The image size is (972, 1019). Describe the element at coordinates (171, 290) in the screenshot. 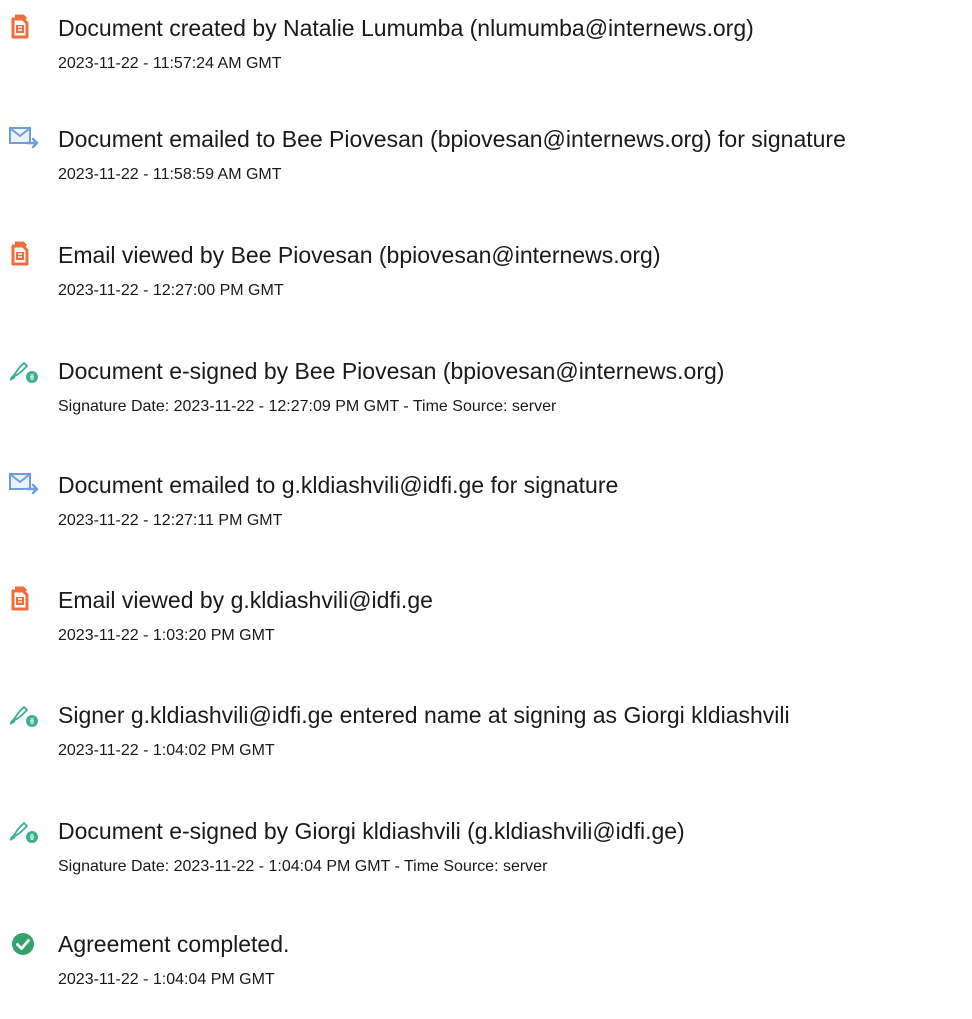

I see `event-timestamp: 2023-11-22 - 12:27:00 PM GMT` at that location.